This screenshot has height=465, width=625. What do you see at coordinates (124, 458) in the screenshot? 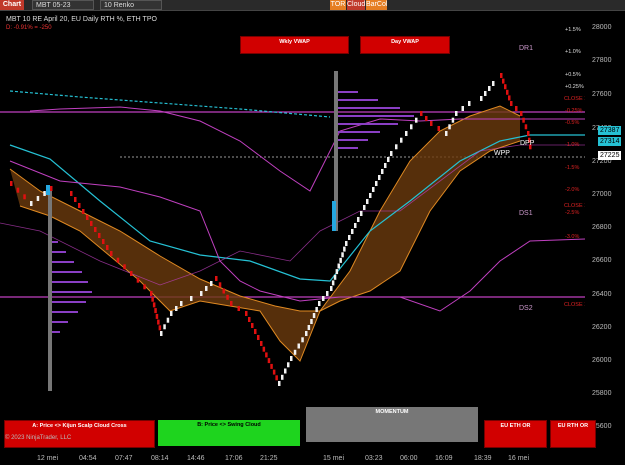
I see `time-label: 07:47` at bounding box center [124, 458].